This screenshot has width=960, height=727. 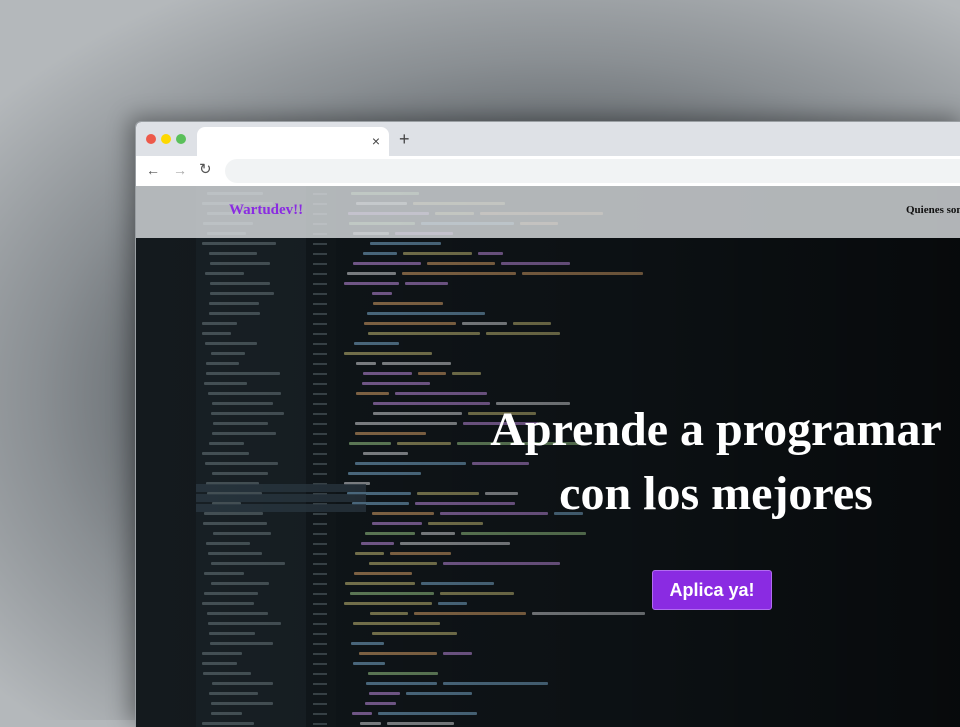 I want to click on hero-heading: Aprende a programar con los mejores, so click(x=698, y=462).